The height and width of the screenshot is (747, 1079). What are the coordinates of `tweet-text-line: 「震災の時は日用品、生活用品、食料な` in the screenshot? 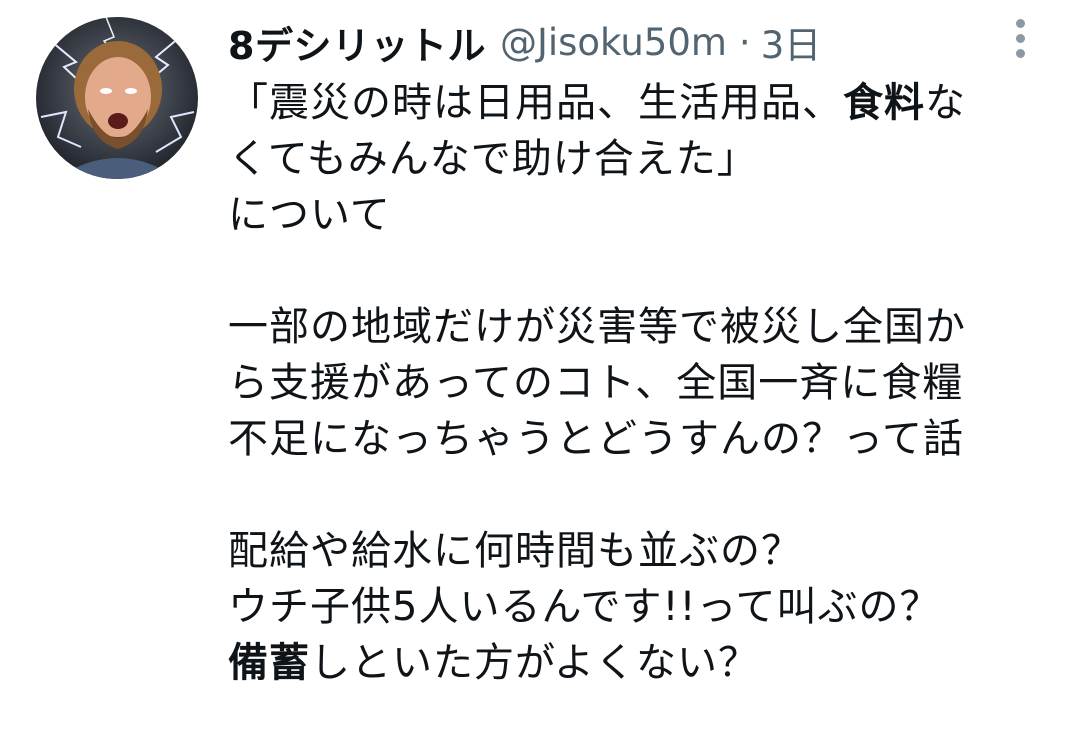 It's located at (638, 103).